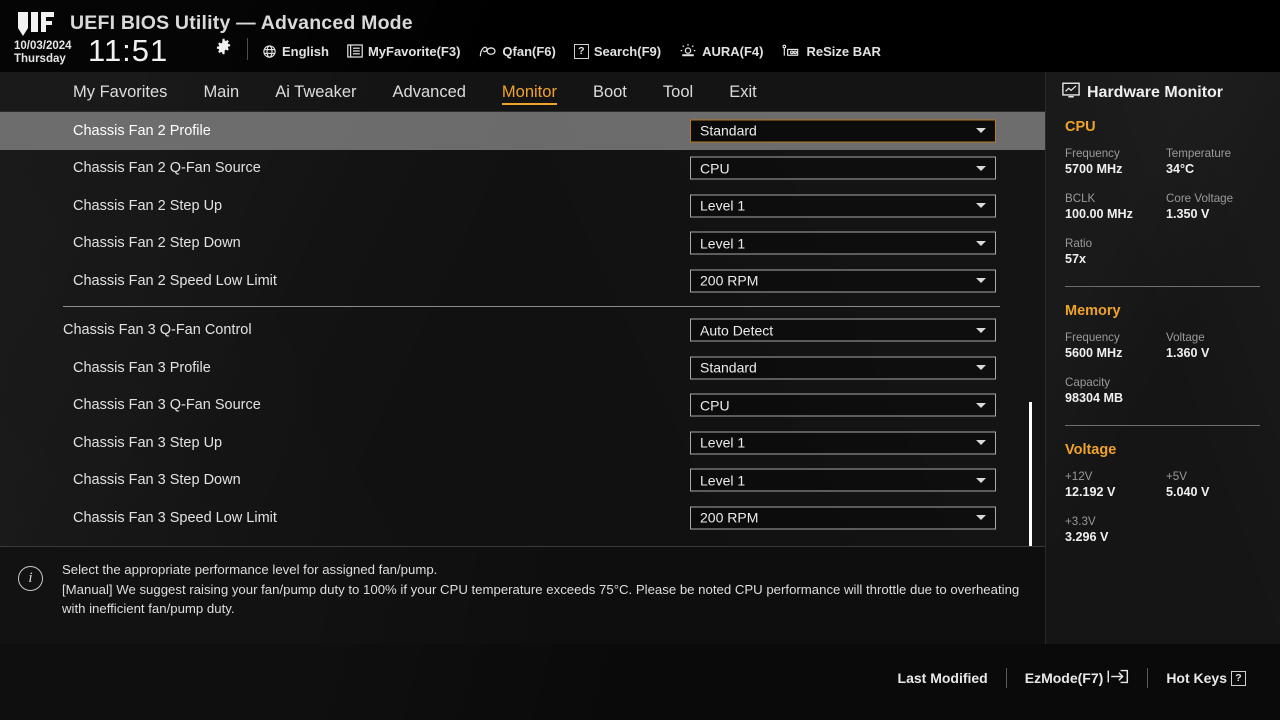  What do you see at coordinates (743, 91) in the screenshot?
I see `tab-exit: Exit` at bounding box center [743, 91].